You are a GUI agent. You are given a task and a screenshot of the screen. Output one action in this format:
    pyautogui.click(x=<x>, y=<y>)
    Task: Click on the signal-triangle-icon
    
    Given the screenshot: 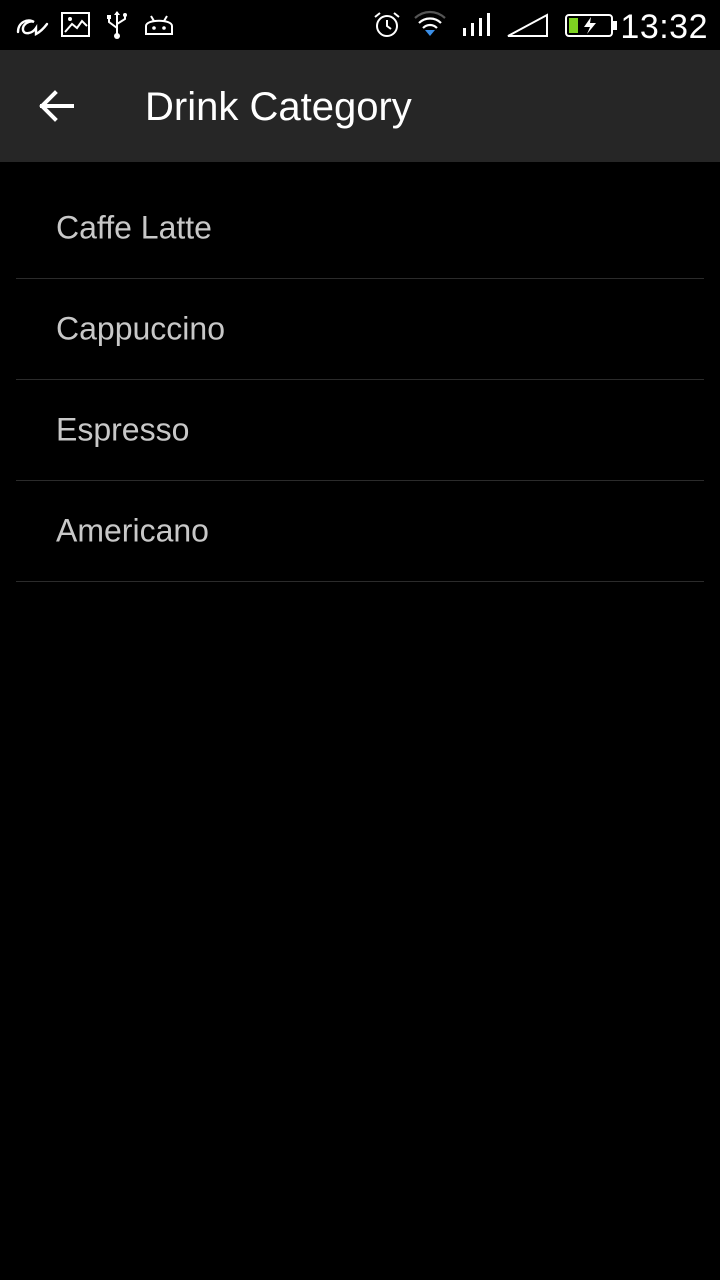 What is the action you would take?
    pyautogui.click(x=528, y=25)
    